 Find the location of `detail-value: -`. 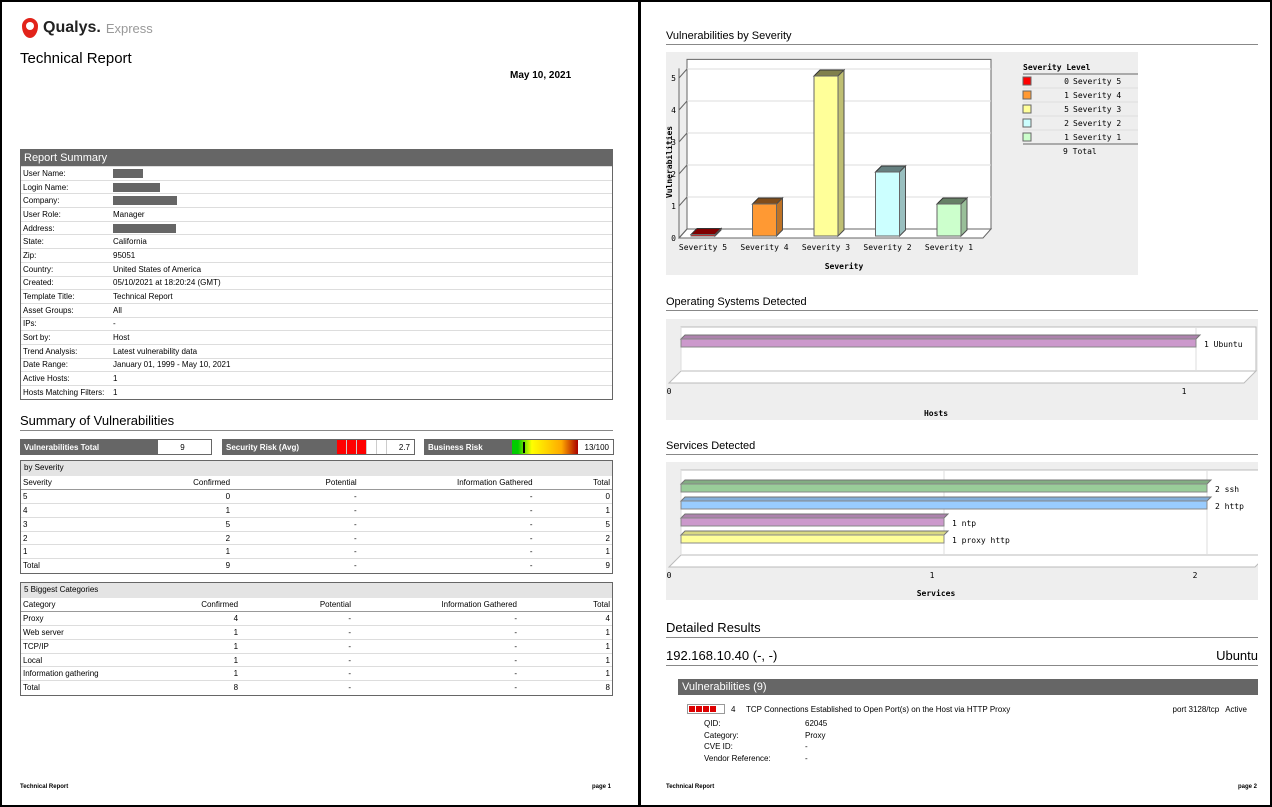

detail-value: - is located at coordinates (806, 747).